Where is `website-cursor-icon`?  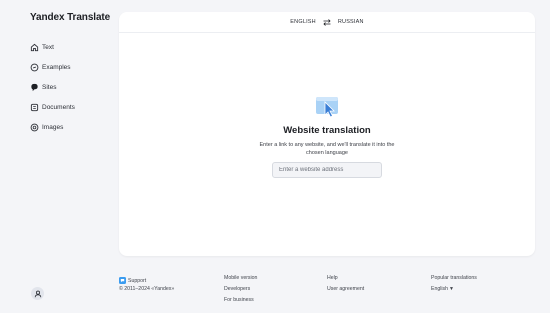 website-cursor-icon is located at coordinates (327, 106).